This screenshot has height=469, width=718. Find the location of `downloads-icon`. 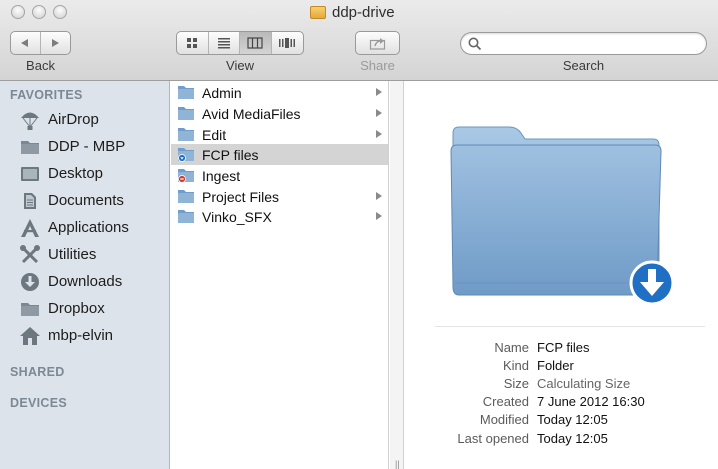

downloads-icon is located at coordinates (30, 282).